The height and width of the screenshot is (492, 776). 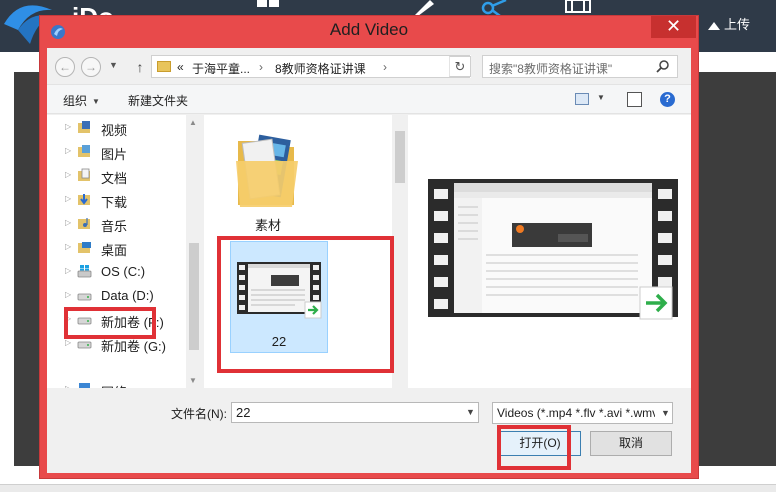 What do you see at coordinates (320, 68) in the screenshot?
I see `breadcrumb-segment: 8教师资格证讲课` at bounding box center [320, 68].